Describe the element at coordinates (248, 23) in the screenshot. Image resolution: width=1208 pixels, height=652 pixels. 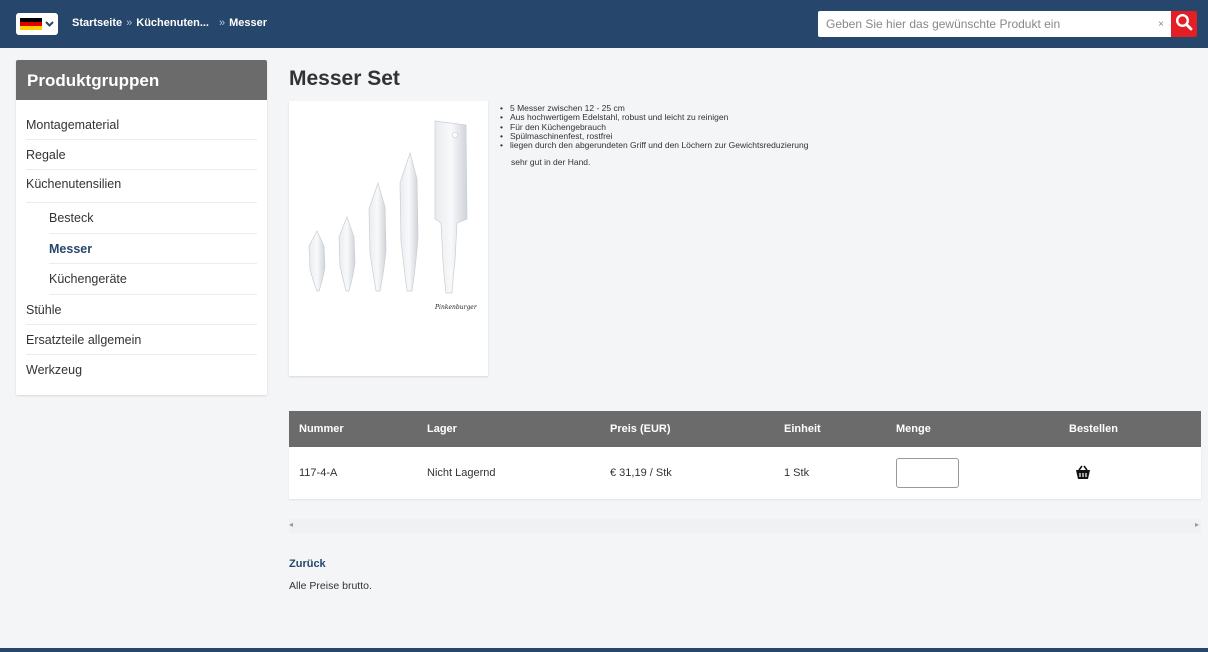
I see `breadcrumb-current: Messer` at that location.